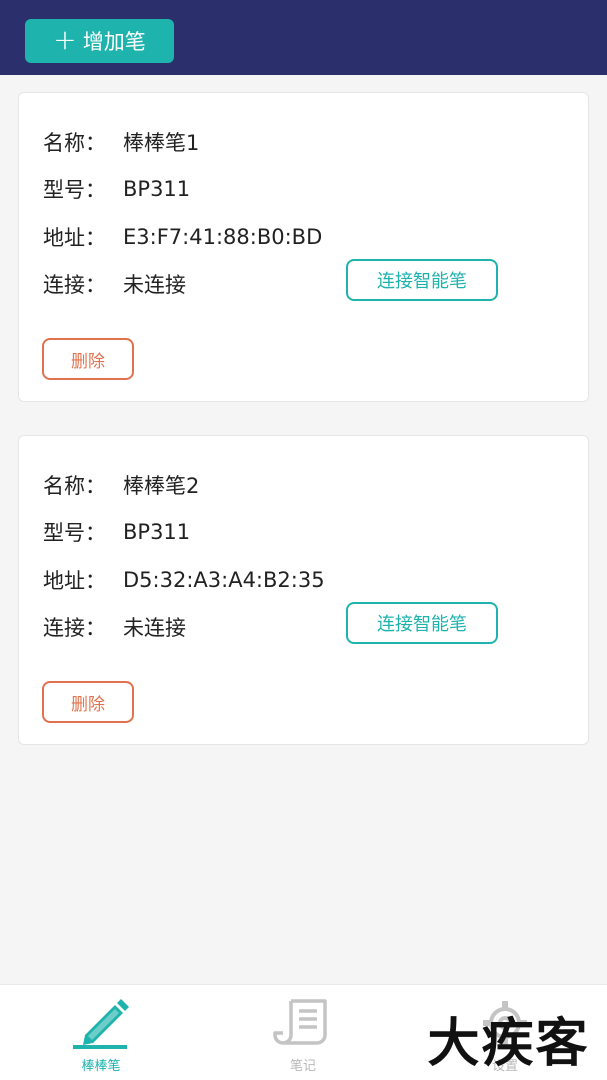 The height and width of the screenshot is (1080, 607). What do you see at coordinates (101, 1066) in the screenshot?
I see `tab-label: 棒棒笔` at bounding box center [101, 1066].